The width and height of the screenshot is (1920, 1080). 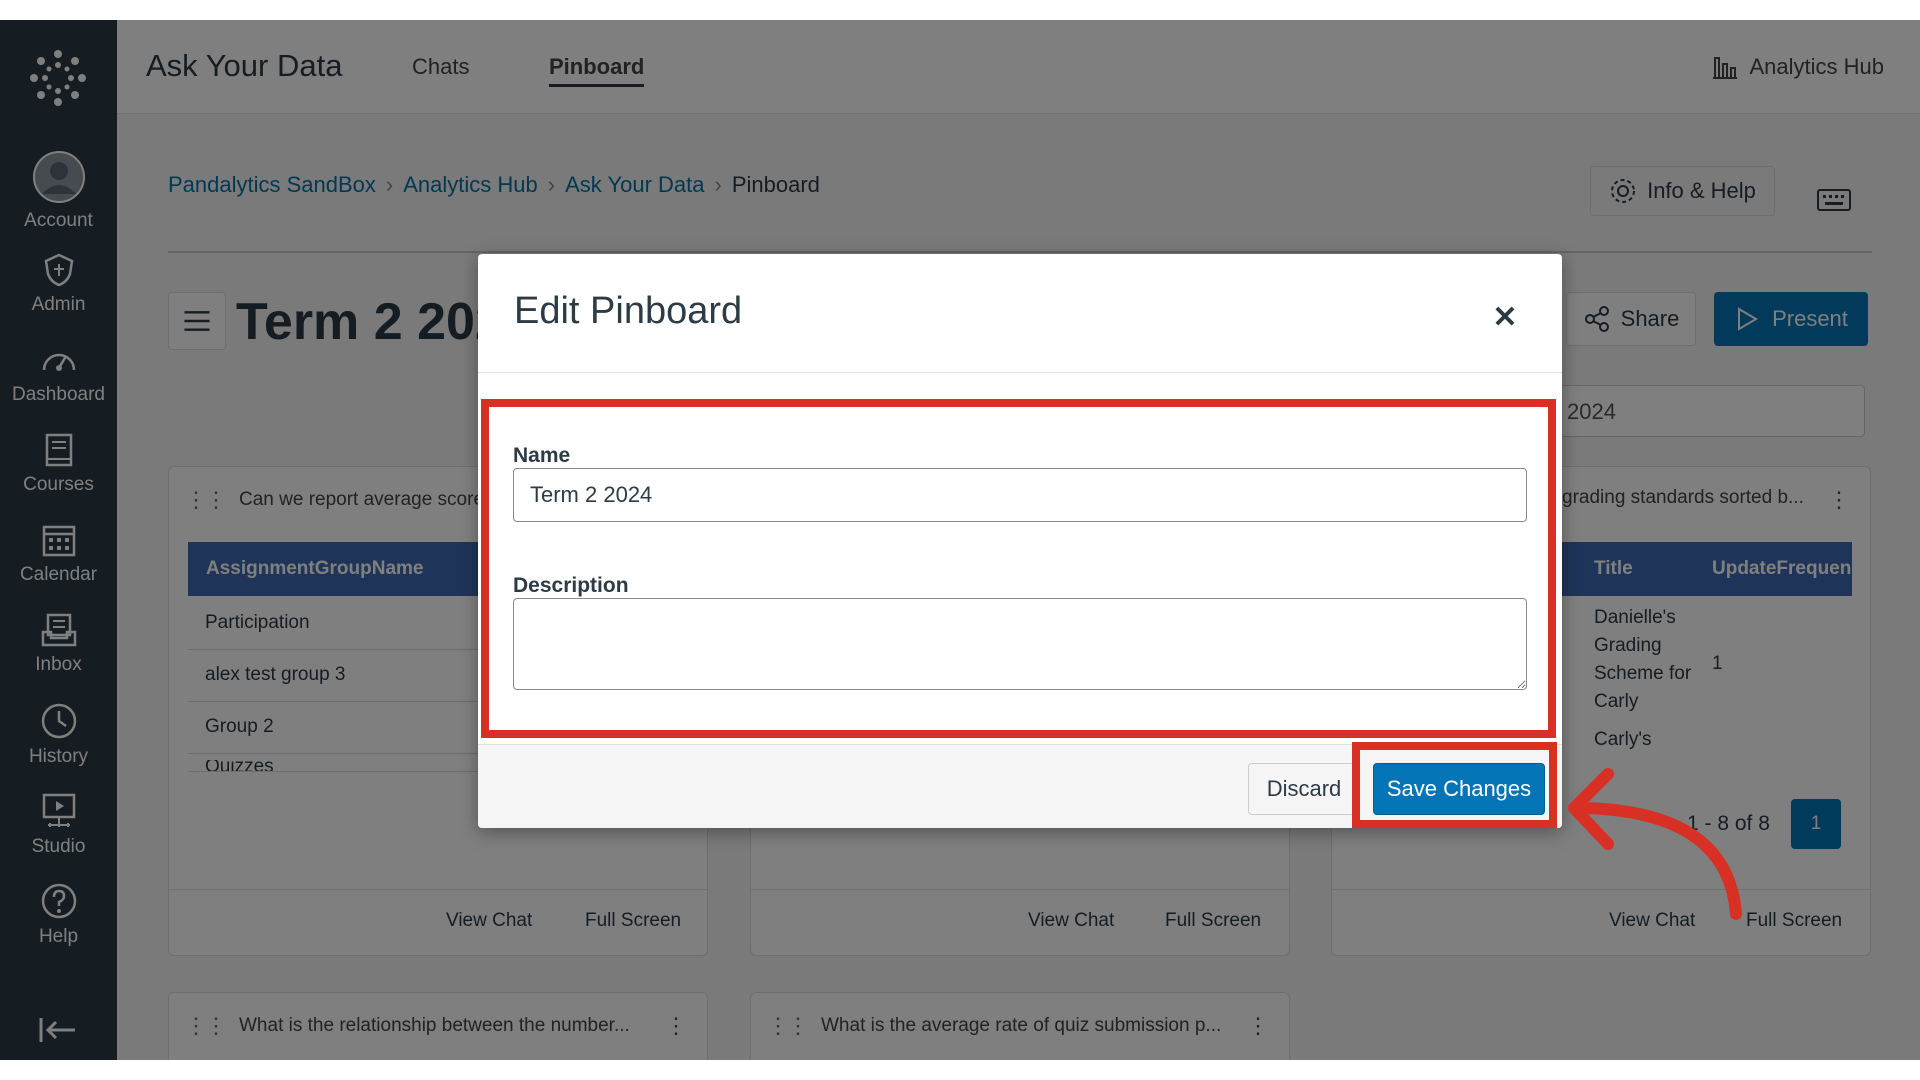 I want to click on close-x-icon: ✕, so click(x=1505, y=318).